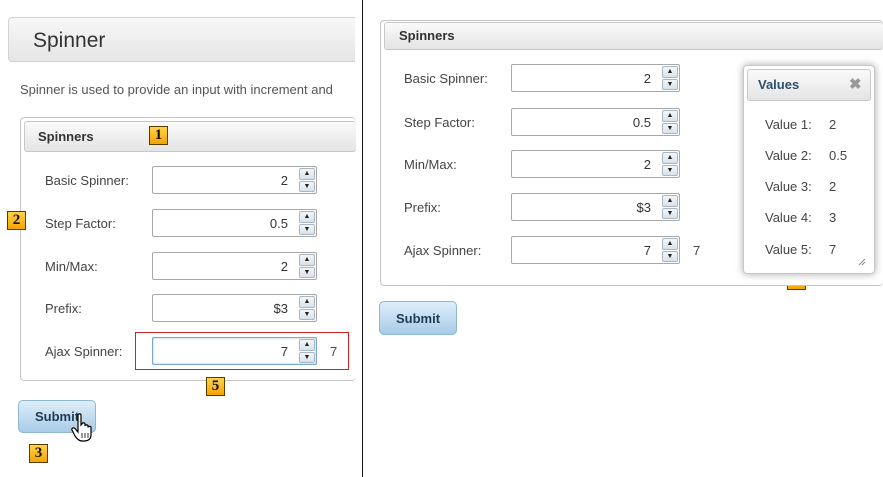  I want to click on min-max-label: Min/Max:, so click(71, 266).